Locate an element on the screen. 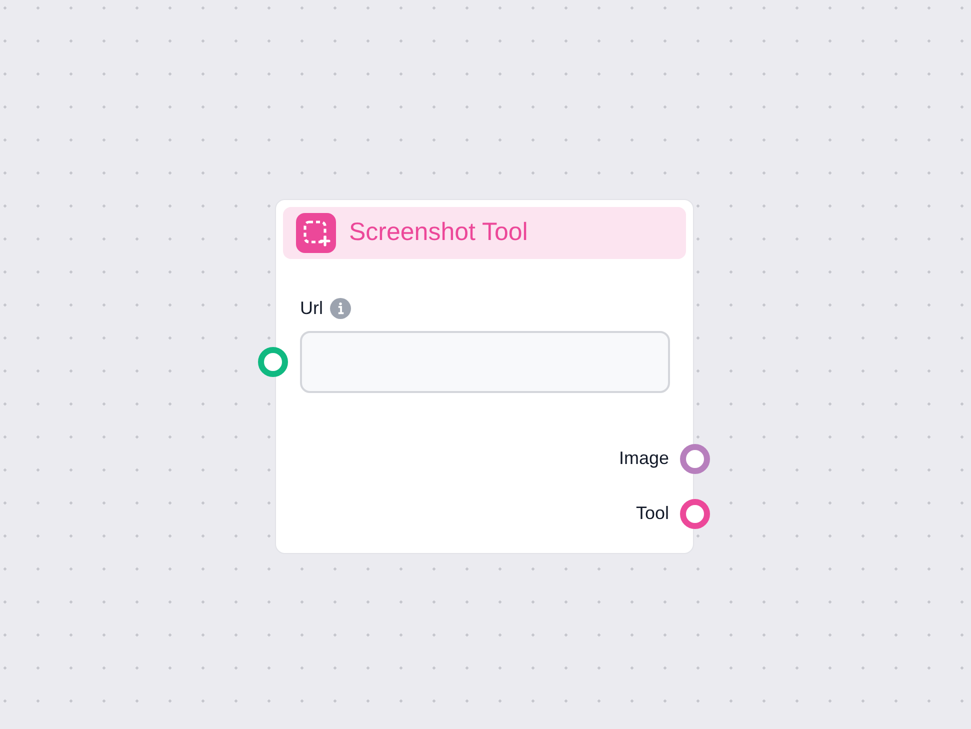  field-label: Url is located at coordinates (311, 308).